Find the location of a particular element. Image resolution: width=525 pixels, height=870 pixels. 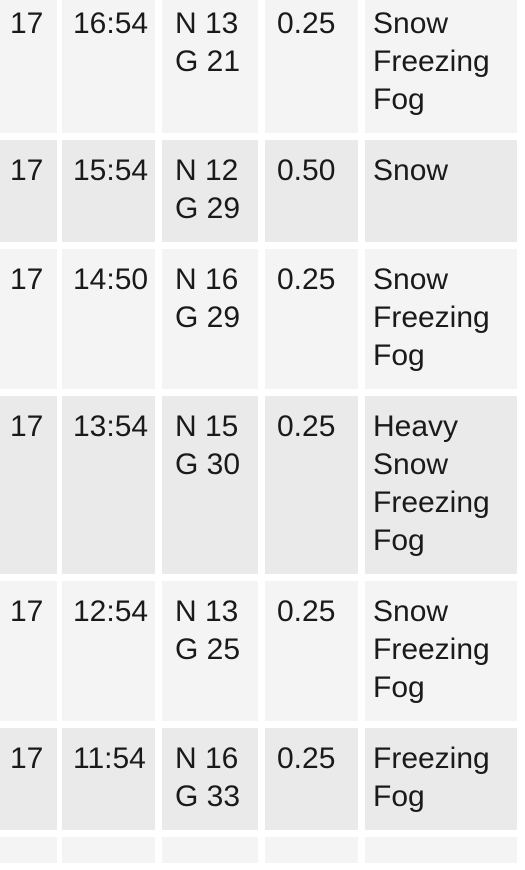

table-row: 17 15:54 N 12 G 29 0.50 Snow is located at coordinates (262, 191).